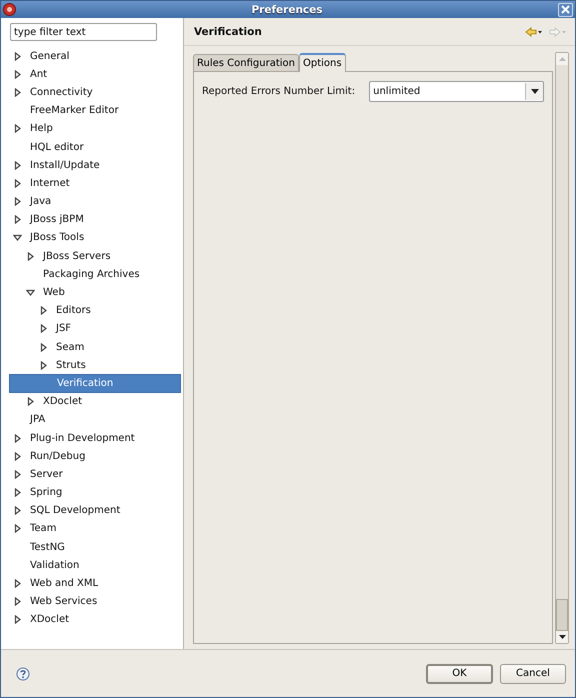  What do you see at coordinates (23, 673) in the screenshot?
I see `help-icon` at bounding box center [23, 673].